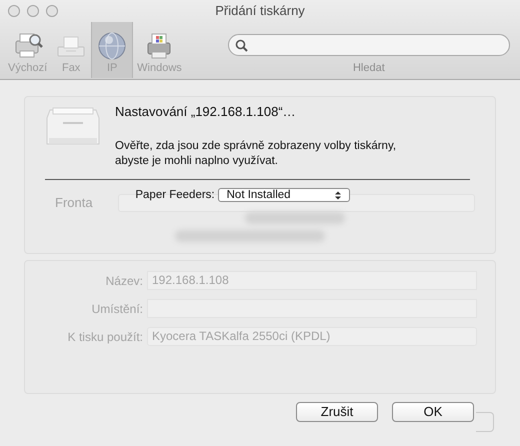  What do you see at coordinates (33, 11) in the screenshot?
I see `minimize-button` at bounding box center [33, 11].